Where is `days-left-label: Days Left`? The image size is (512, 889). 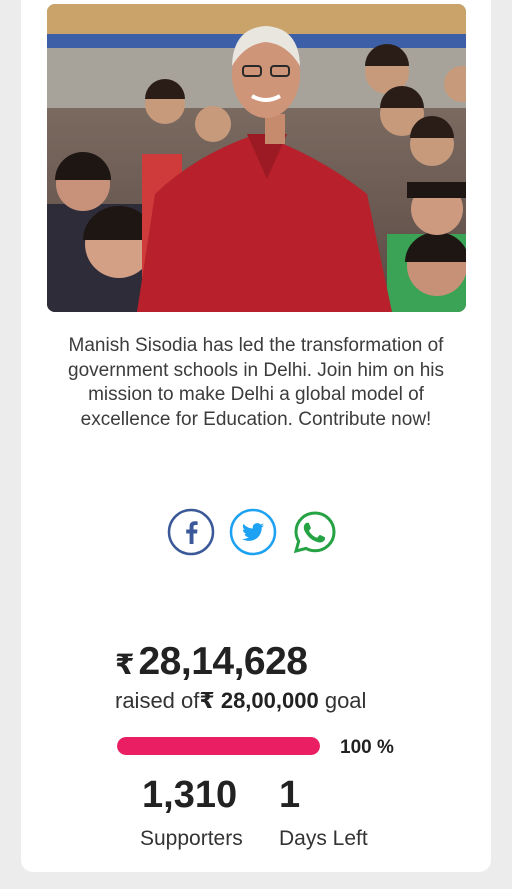 days-left-label: Days Left is located at coordinates (323, 838).